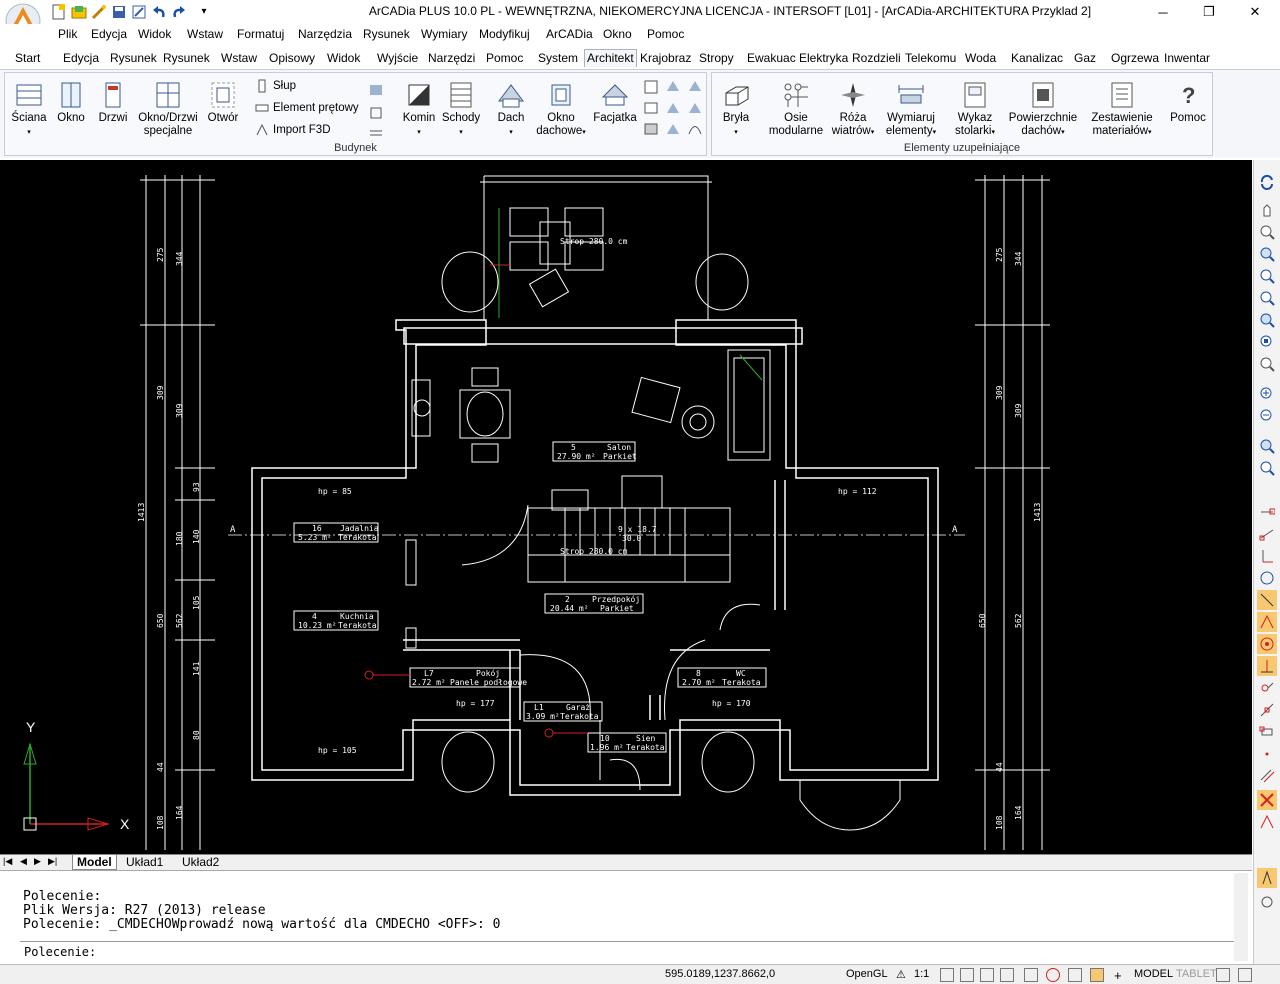 The height and width of the screenshot is (984, 1280). What do you see at coordinates (1267, 254) in the screenshot?
I see `zoom-window-icon` at bounding box center [1267, 254].